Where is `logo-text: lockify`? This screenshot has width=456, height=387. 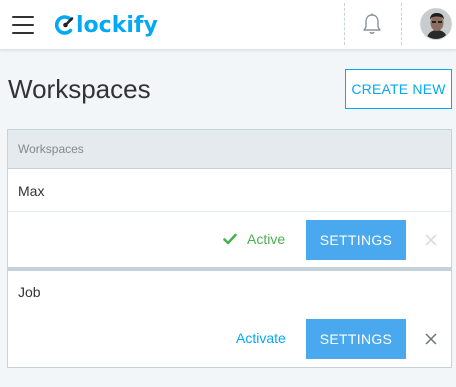 logo-text: lockify is located at coordinates (117, 25).